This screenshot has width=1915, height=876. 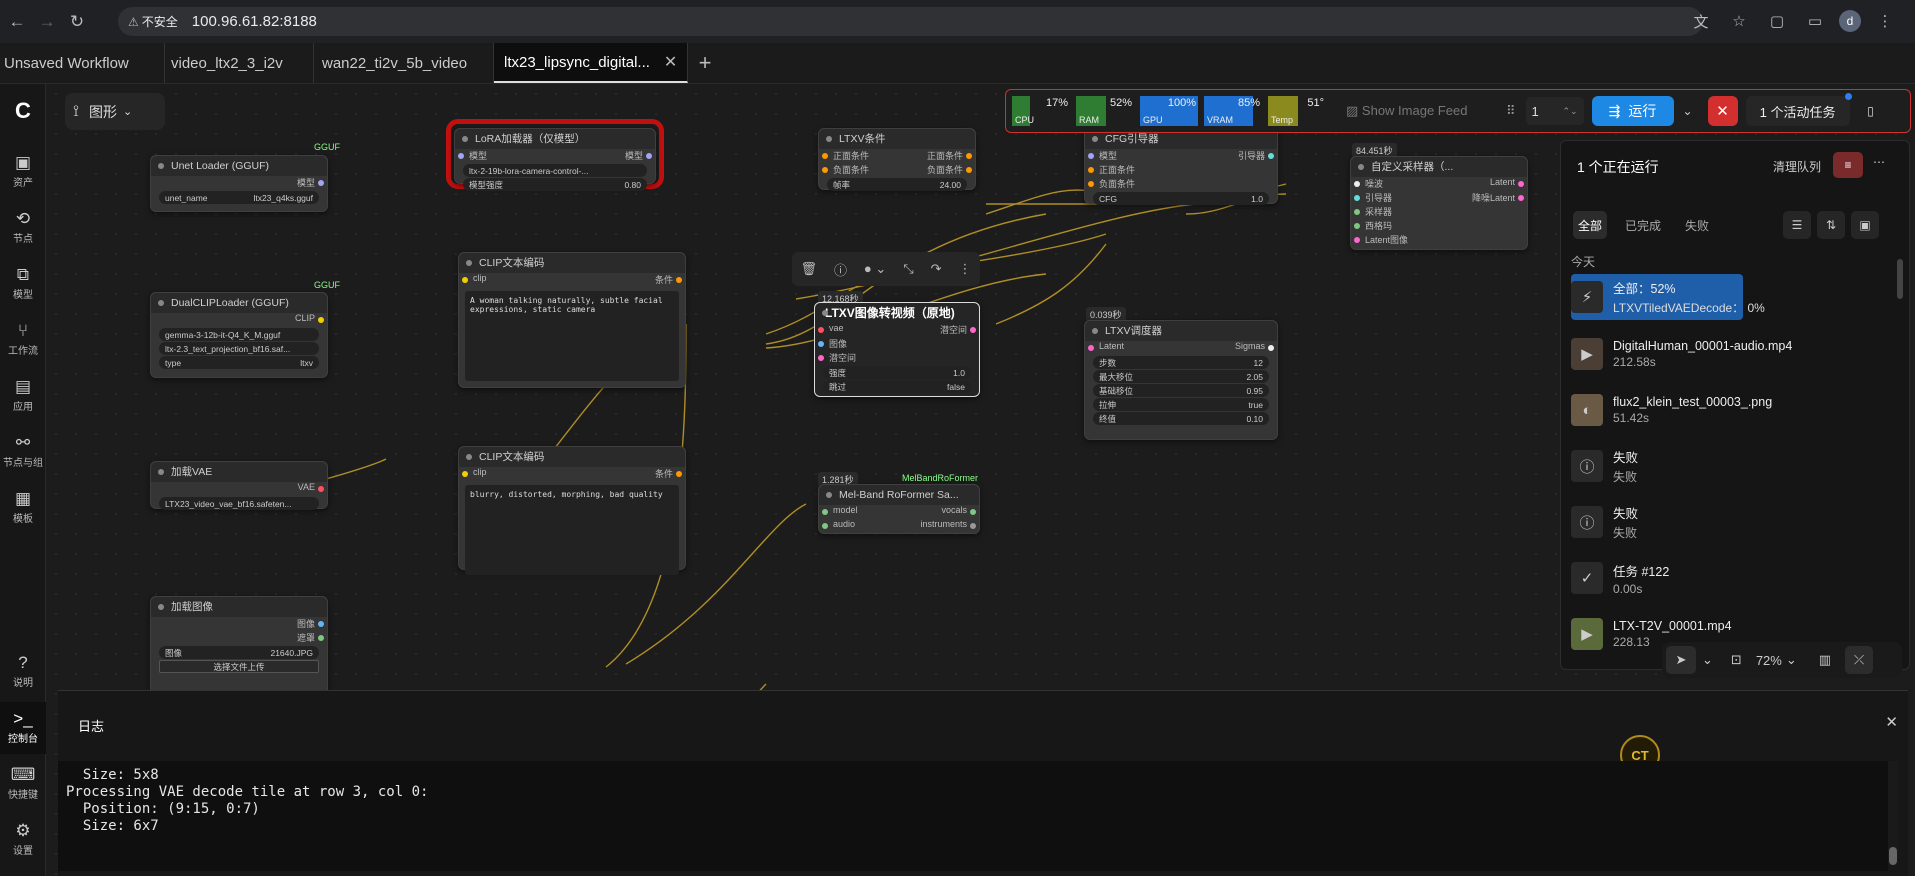 I want to click on tab-wan22: wan22_ti2v_5b_video, so click(x=404, y=63).